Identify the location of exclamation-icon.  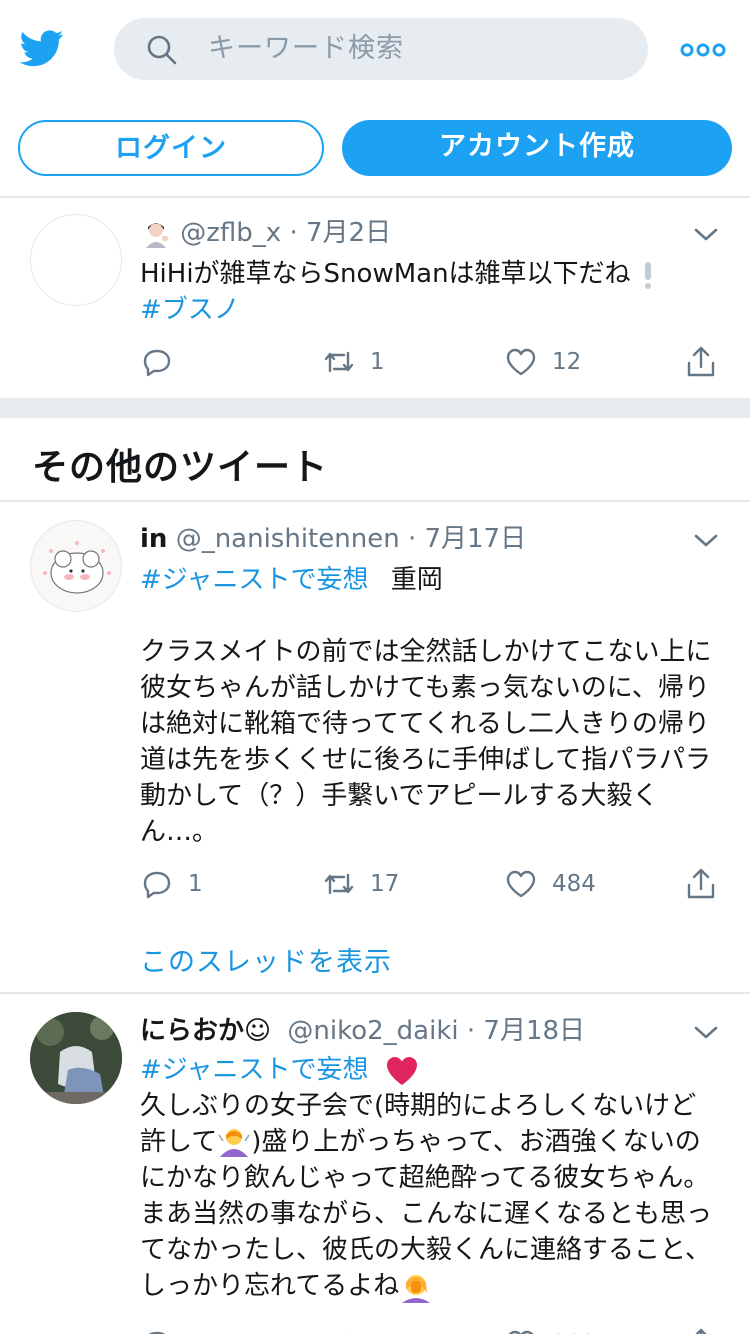
(647, 275).